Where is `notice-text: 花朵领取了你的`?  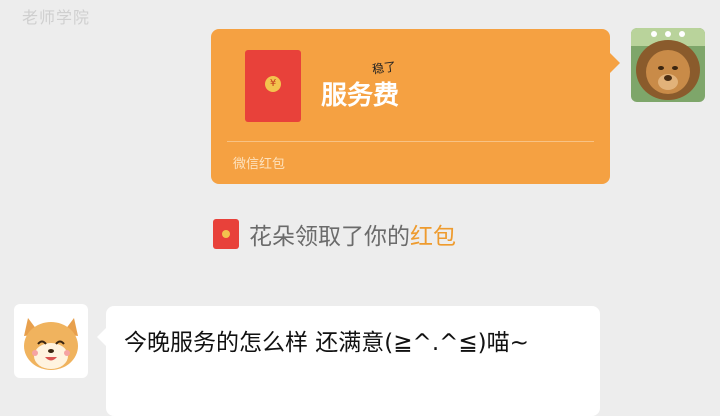 notice-text: 花朵领取了你的 is located at coordinates (329, 237).